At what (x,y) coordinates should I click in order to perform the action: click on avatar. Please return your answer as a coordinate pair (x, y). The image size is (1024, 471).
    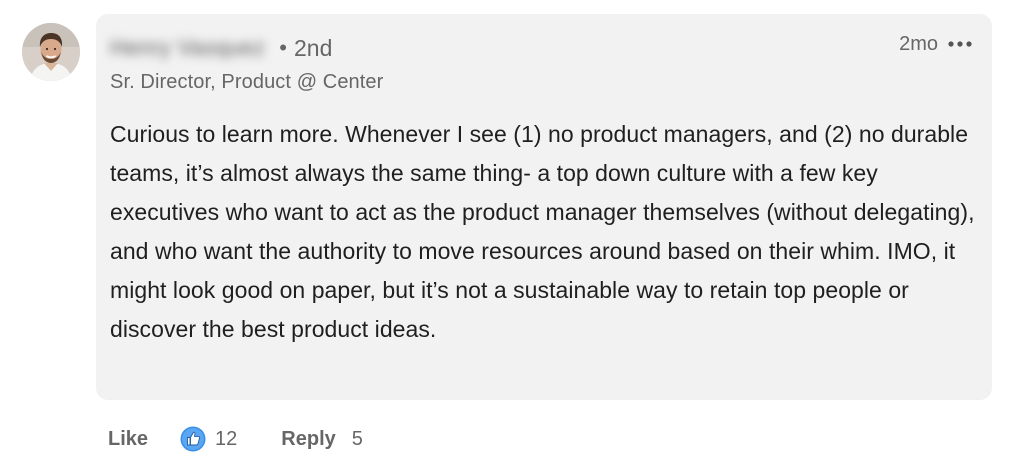
    Looking at the image, I should click on (51, 52).